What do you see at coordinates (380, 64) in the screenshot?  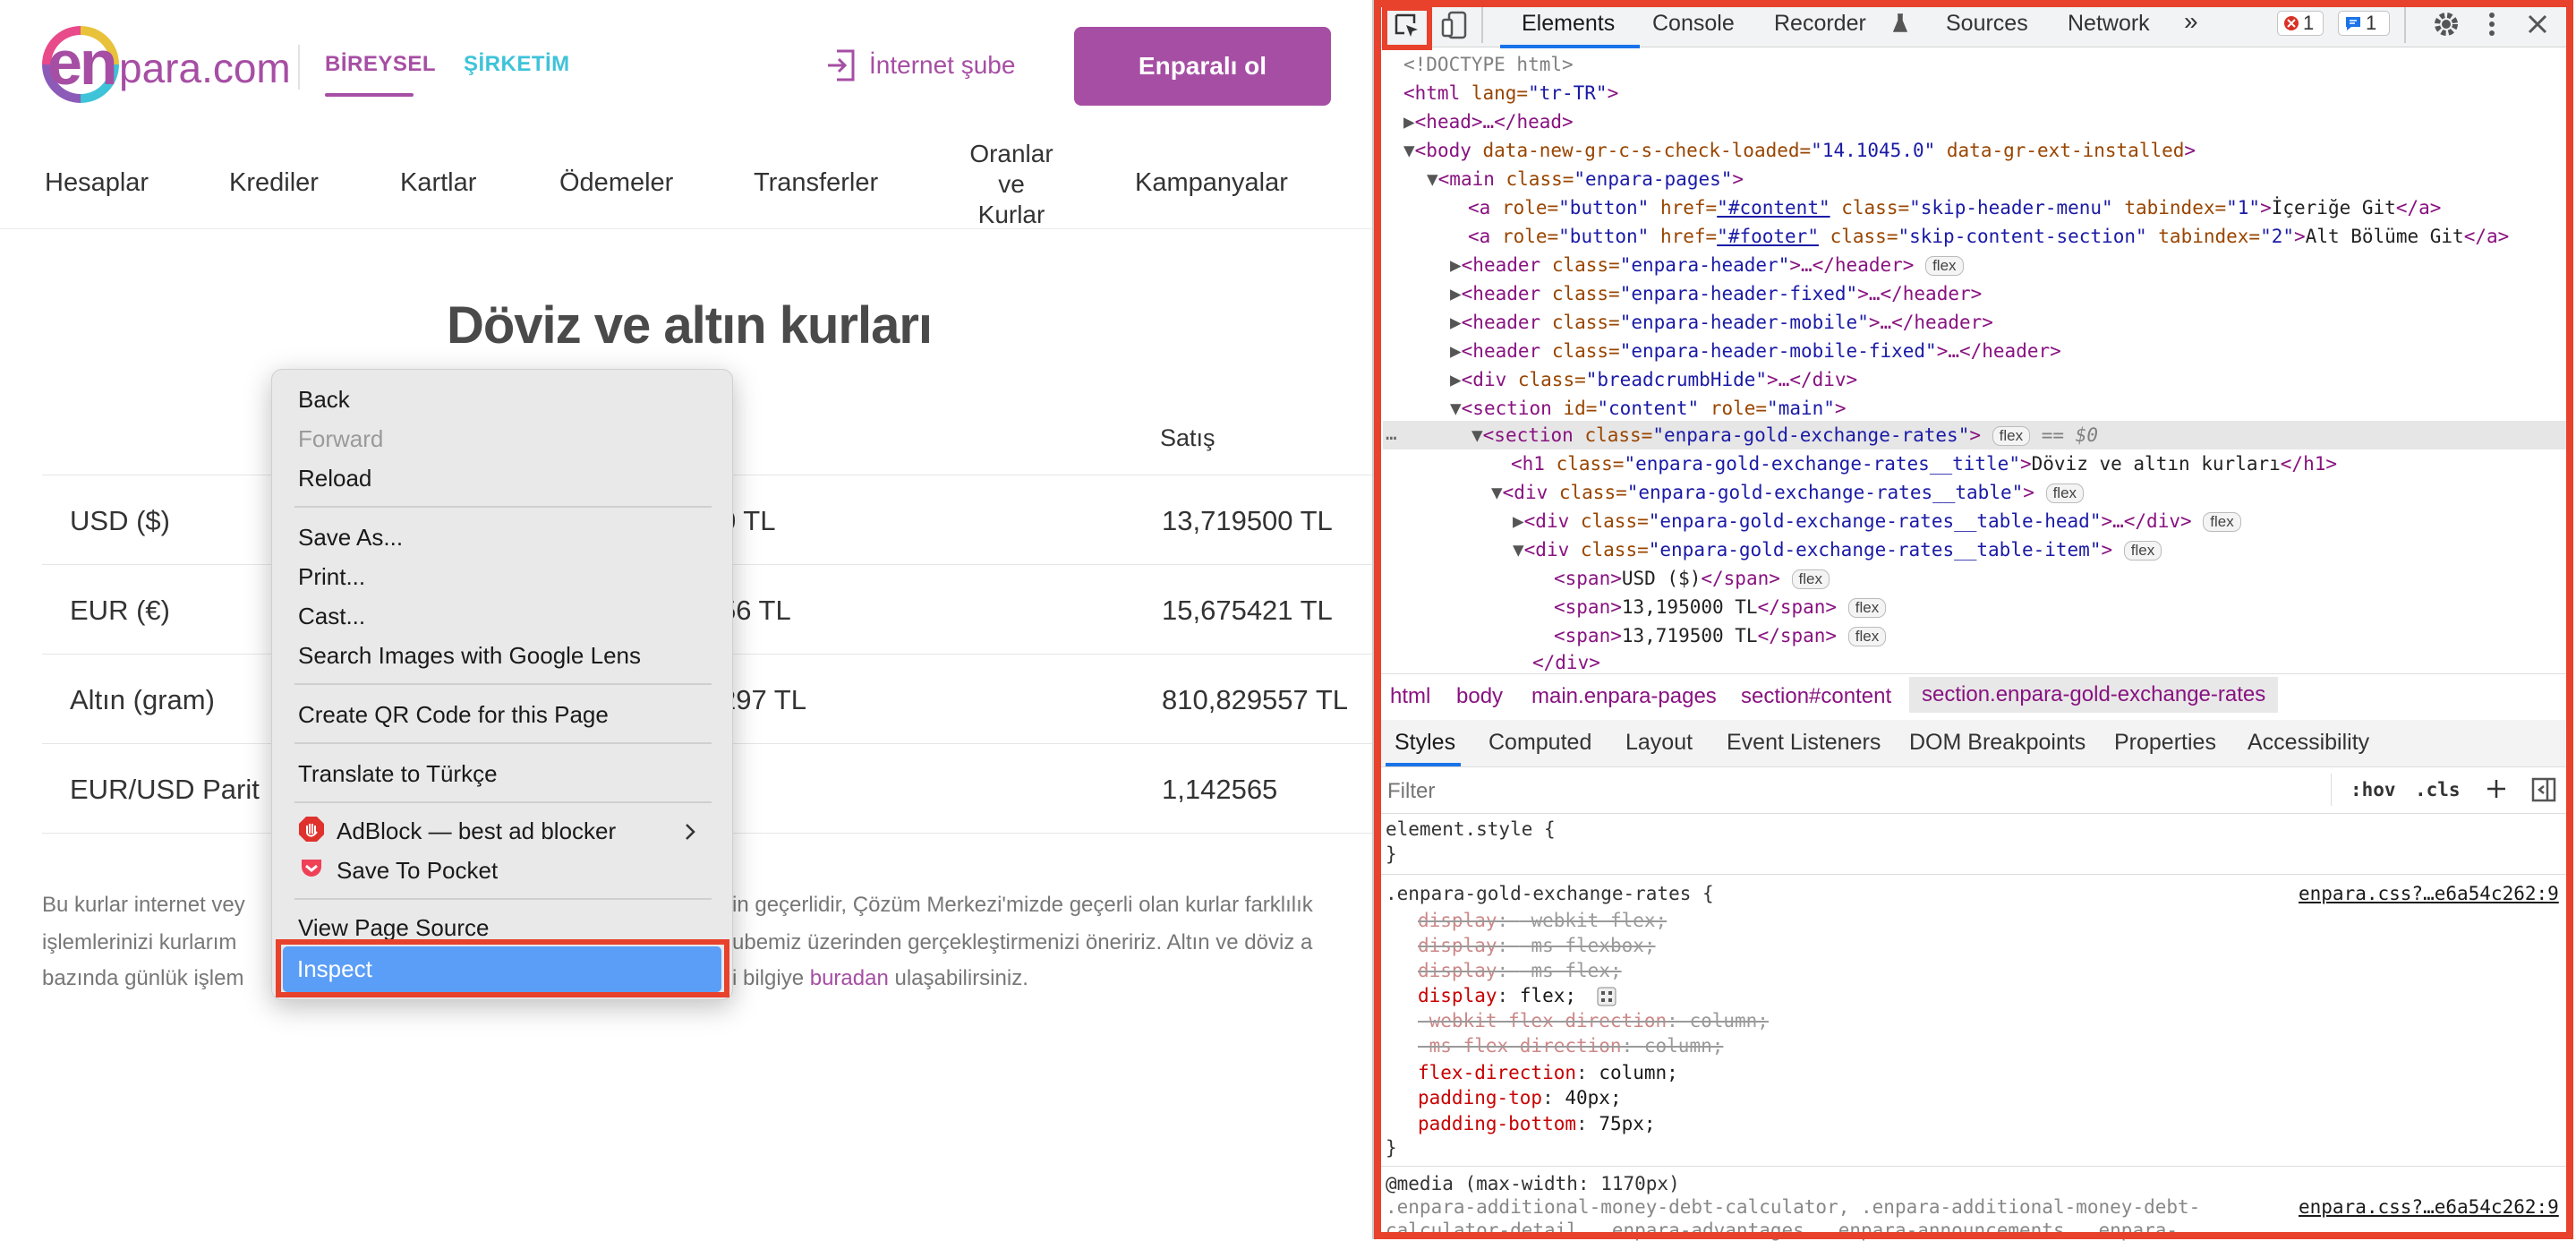 I see `segment-personal: BİREYSEL` at bounding box center [380, 64].